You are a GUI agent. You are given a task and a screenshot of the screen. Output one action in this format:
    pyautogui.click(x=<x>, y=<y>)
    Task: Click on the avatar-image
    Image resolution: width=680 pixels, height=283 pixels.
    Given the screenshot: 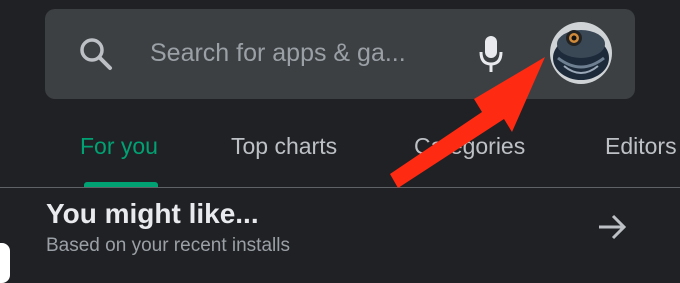 What is the action you would take?
    pyautogui.click(x=581, y=53)
    